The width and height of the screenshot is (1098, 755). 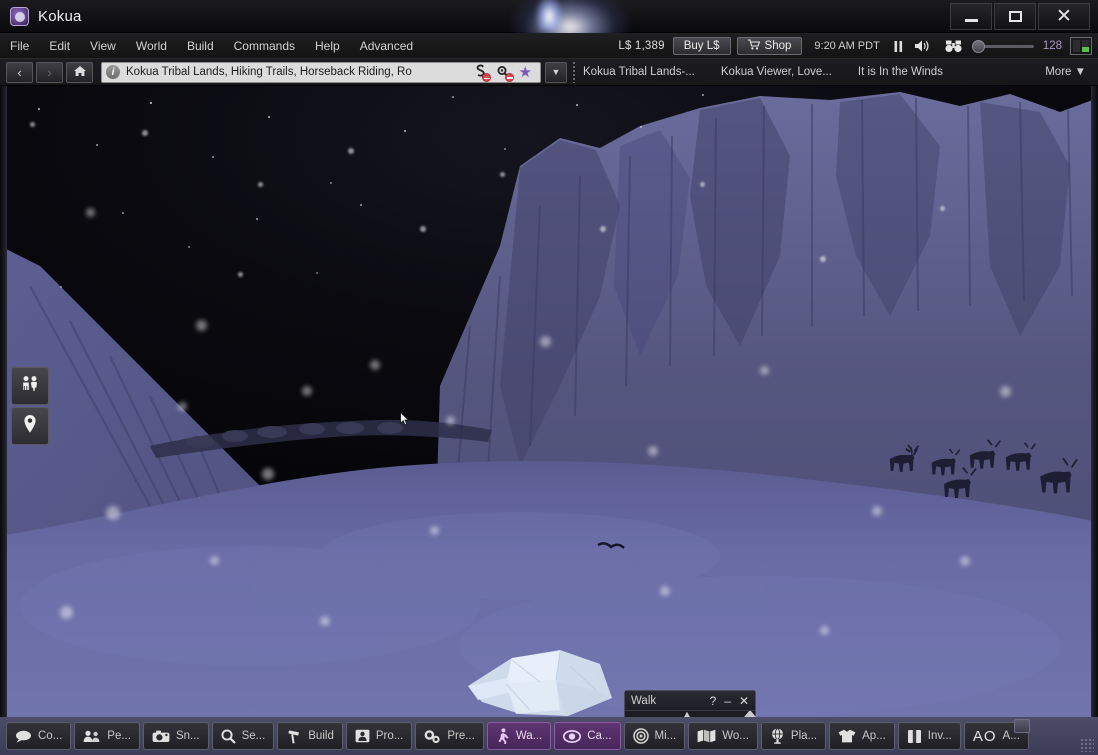 I want to click on maximize-icon, so click(x=1015, y=16).